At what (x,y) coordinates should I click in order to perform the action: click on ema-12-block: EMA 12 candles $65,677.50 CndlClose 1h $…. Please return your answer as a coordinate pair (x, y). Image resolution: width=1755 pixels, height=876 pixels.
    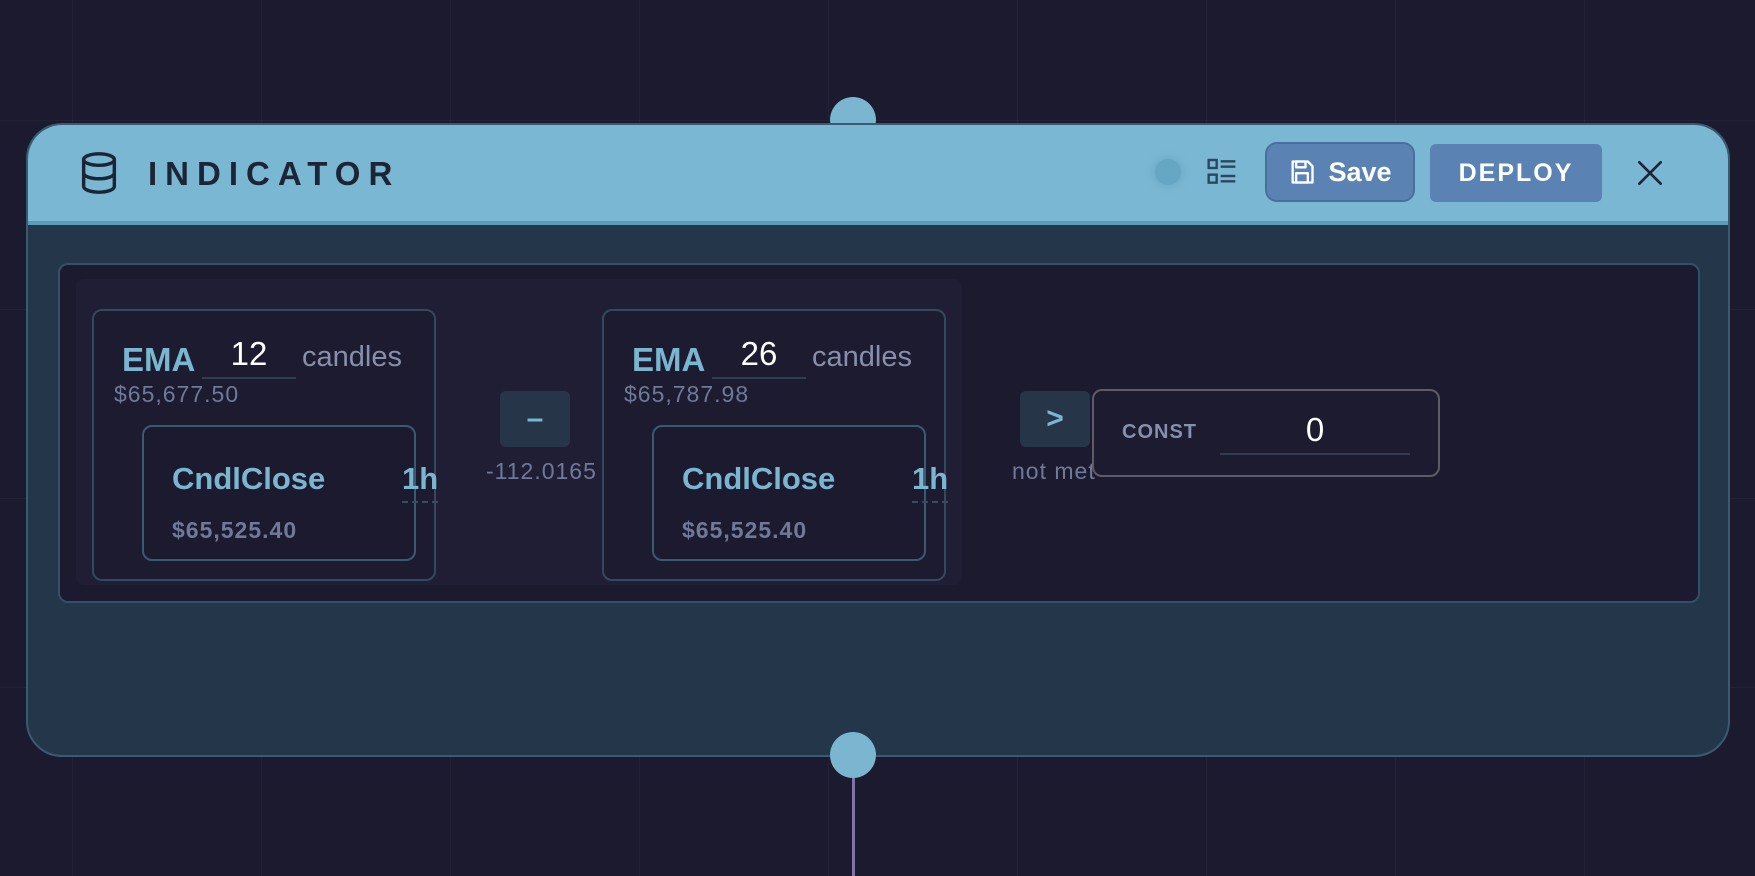
    Looking at the image, I should click on (265, 445).